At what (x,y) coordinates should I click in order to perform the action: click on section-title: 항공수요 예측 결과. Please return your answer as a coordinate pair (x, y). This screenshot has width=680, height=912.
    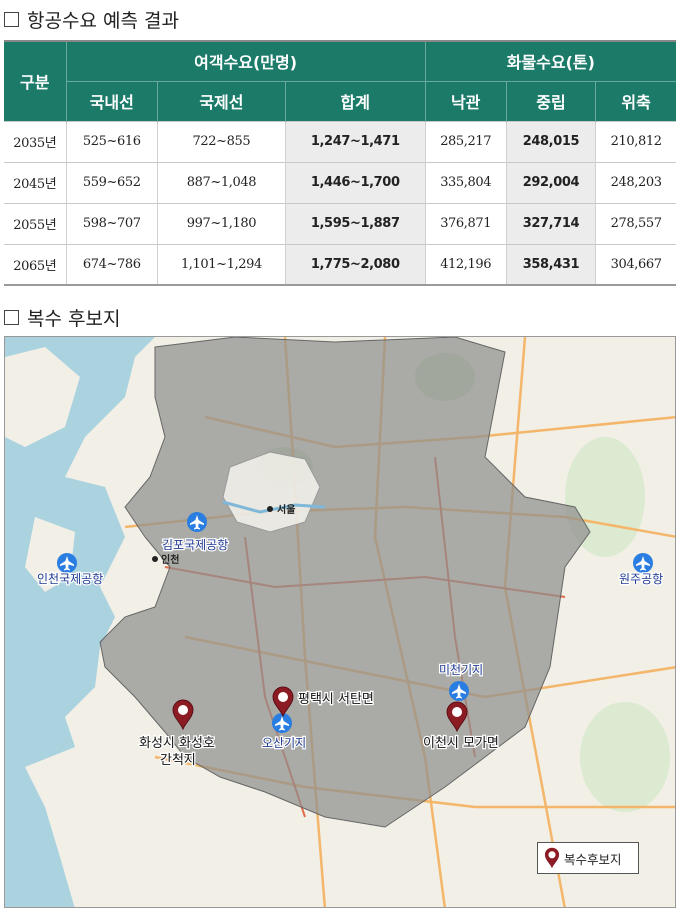
    Looking at the image, I should click on (103, 21).